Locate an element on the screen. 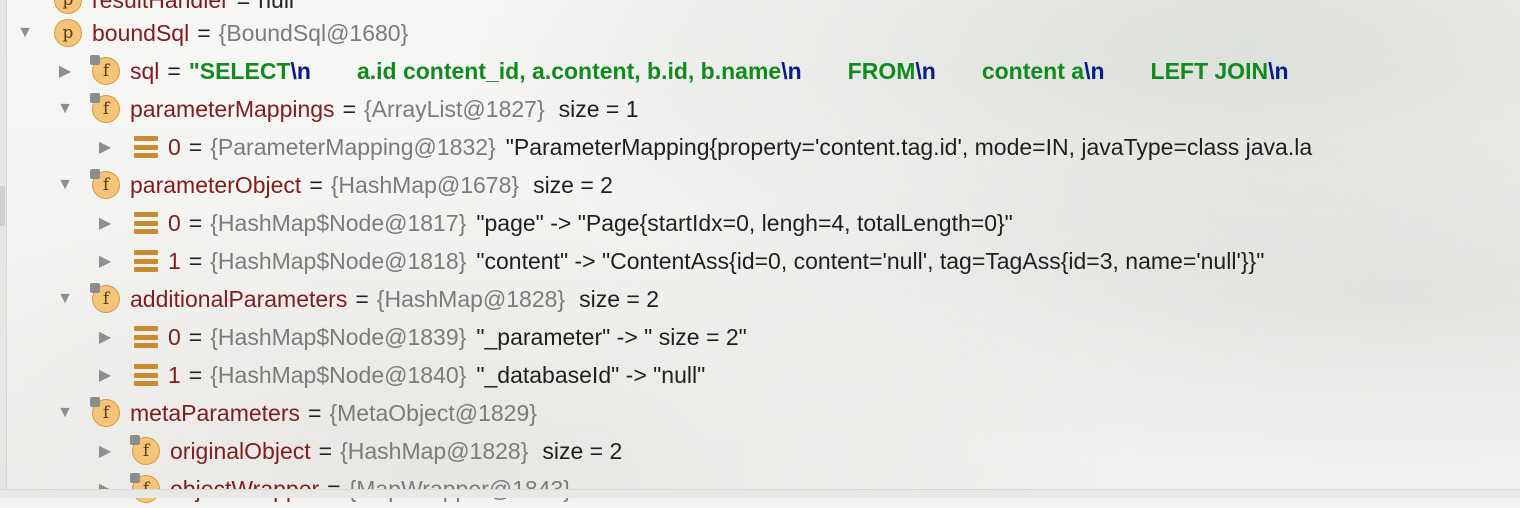 The image size is (1520, 508). sql-part: LEFT JOIN is located at coordinates (1209, 70).